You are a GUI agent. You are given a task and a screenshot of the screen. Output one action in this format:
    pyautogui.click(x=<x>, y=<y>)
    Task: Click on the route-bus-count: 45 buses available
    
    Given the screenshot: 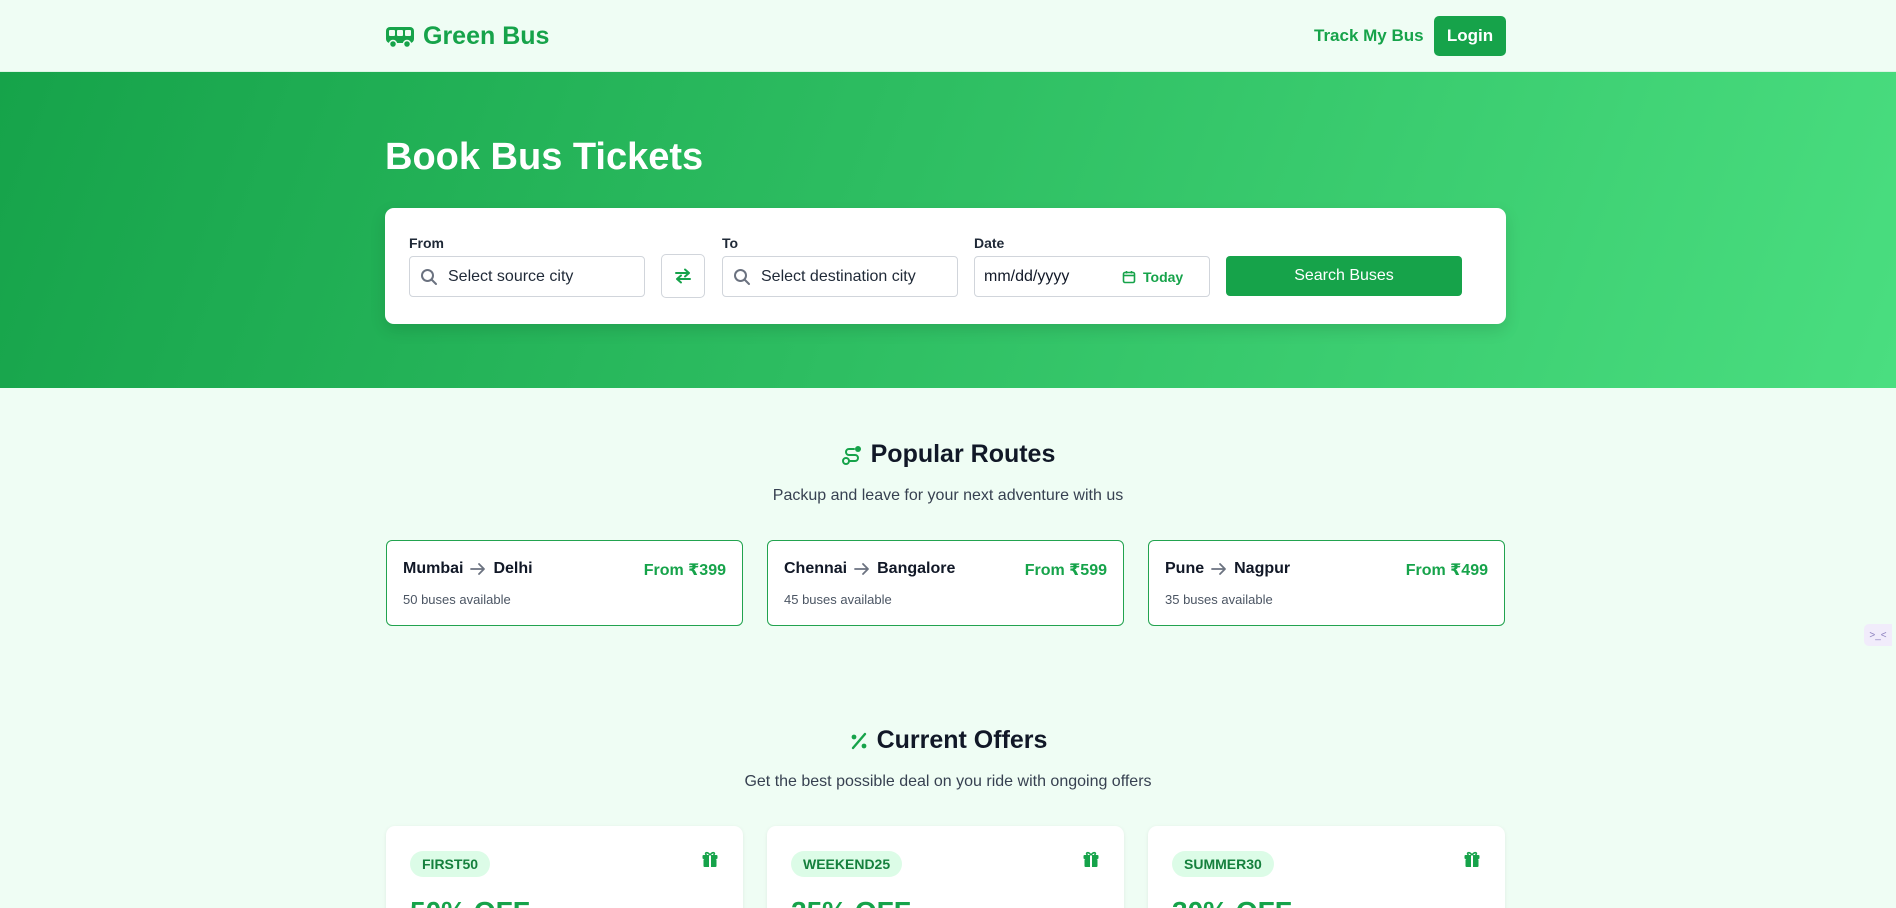 What is the action you would take?
    pyautogui.click(x=838, y=599)
    